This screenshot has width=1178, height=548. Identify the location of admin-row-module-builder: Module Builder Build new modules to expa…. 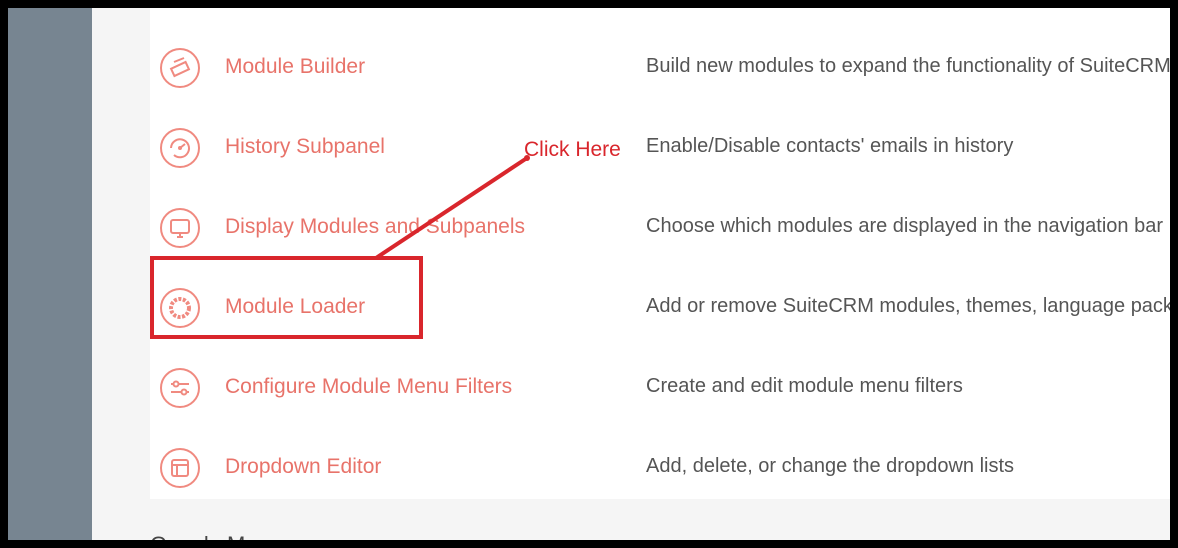
(660, 70).